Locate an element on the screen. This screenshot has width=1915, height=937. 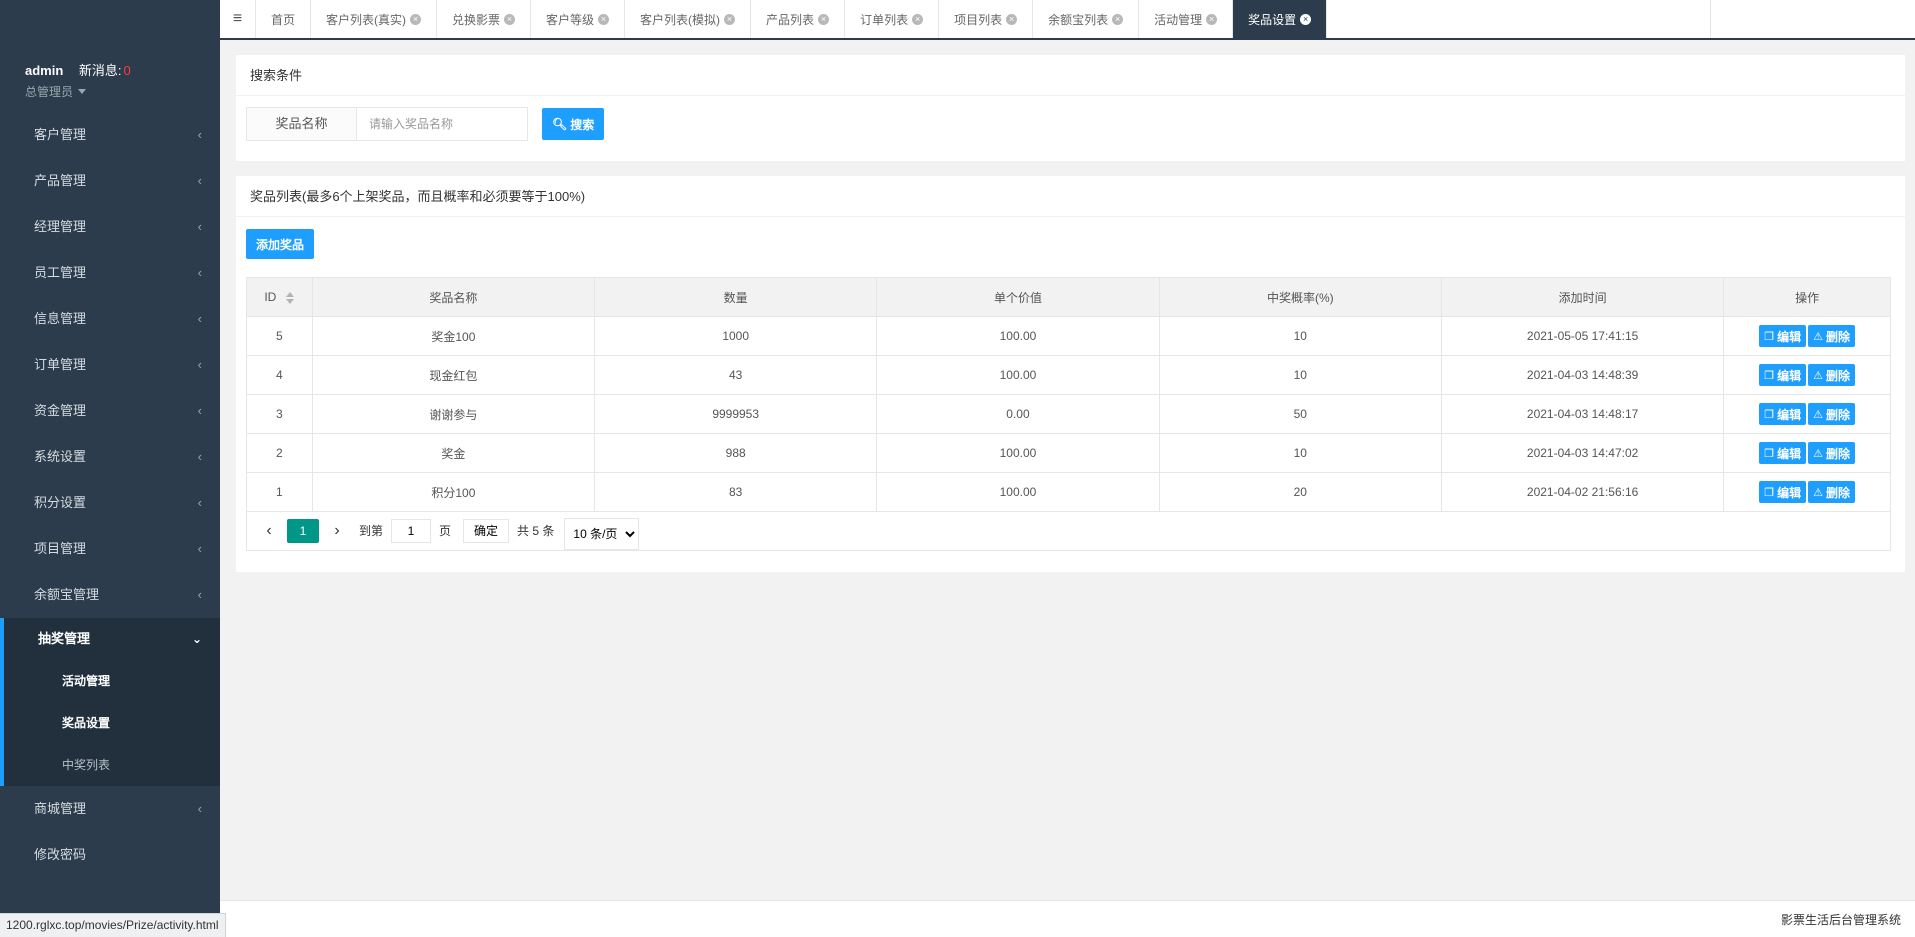
add-prize-button: 添加奖品 is located at coordinates (280, 244).